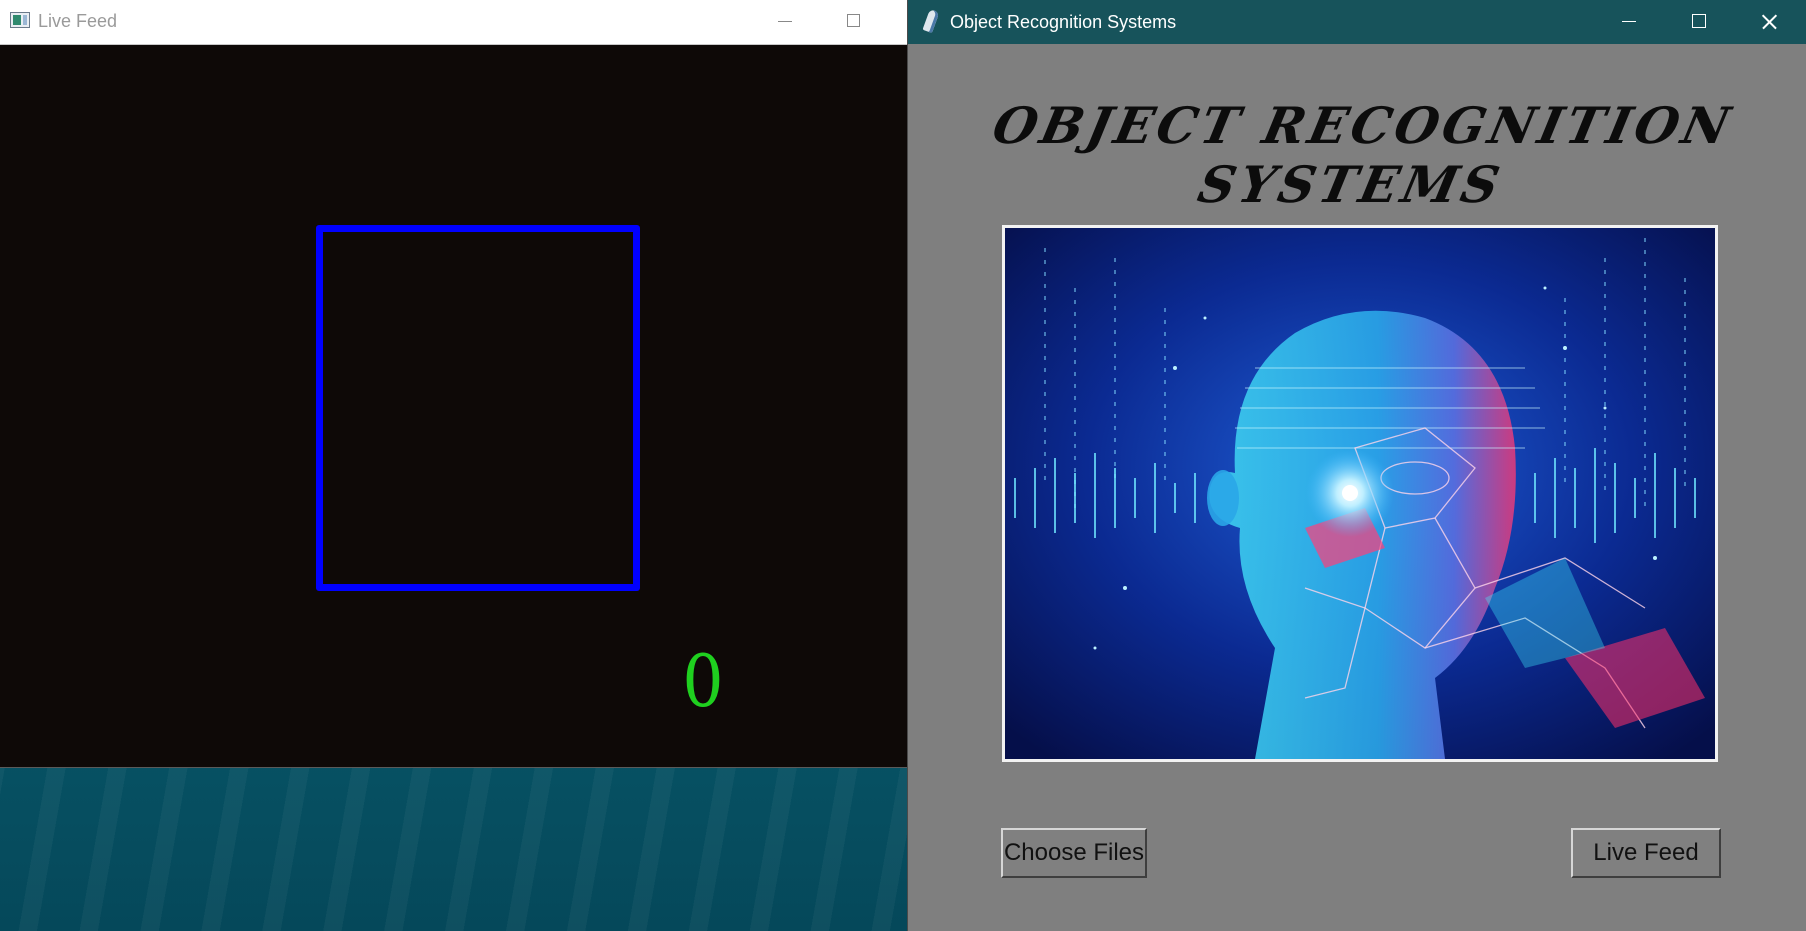  Describe the element at coordinates (1363, 155) in the screenshot. I see `app-heading: OBJECT RECOGNITION SYSTEMS` at that location.